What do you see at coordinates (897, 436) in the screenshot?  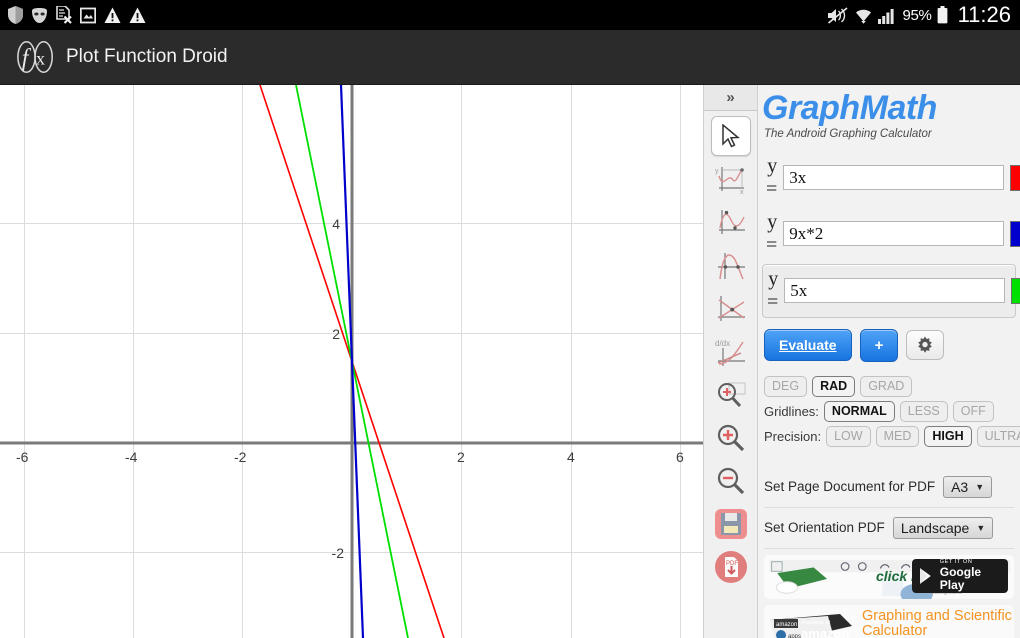 I see `precision-med: MED` at bounding box center [897, 436].